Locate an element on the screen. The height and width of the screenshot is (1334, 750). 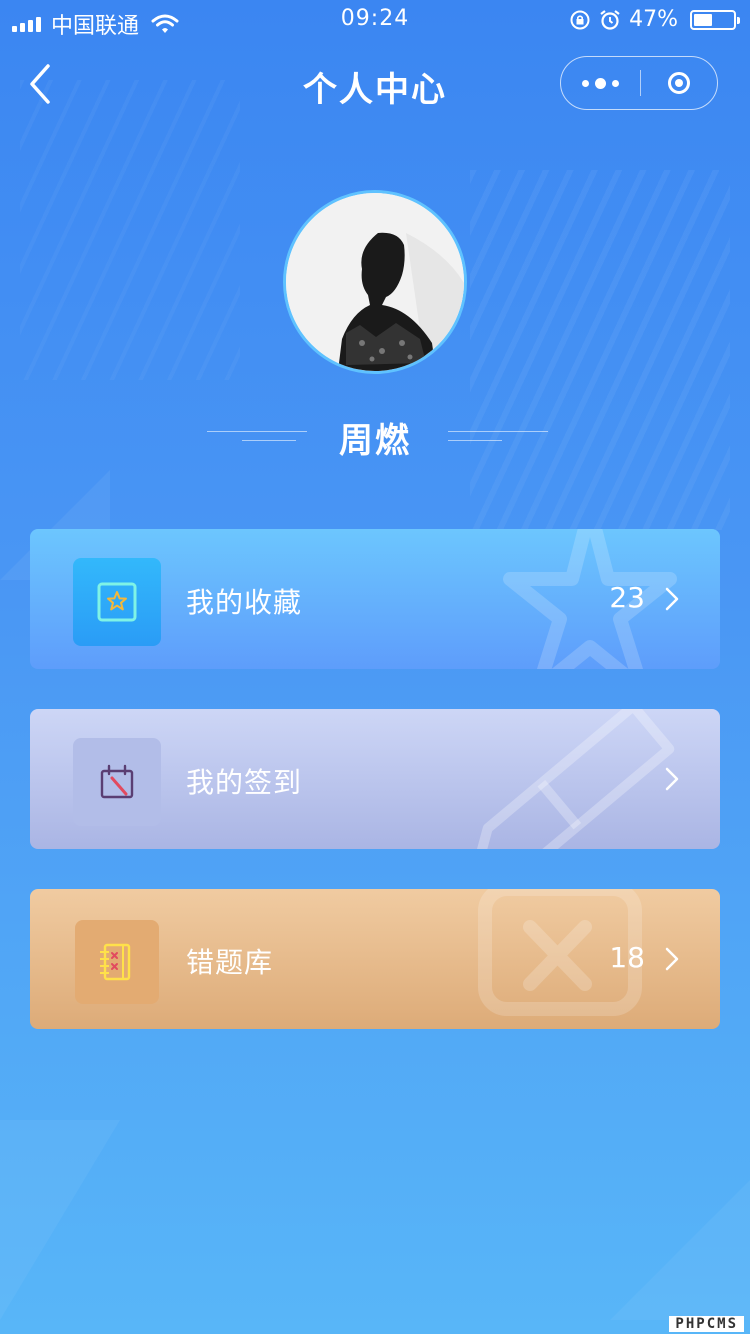
alarm-icon is located at coordinates (610, 19).